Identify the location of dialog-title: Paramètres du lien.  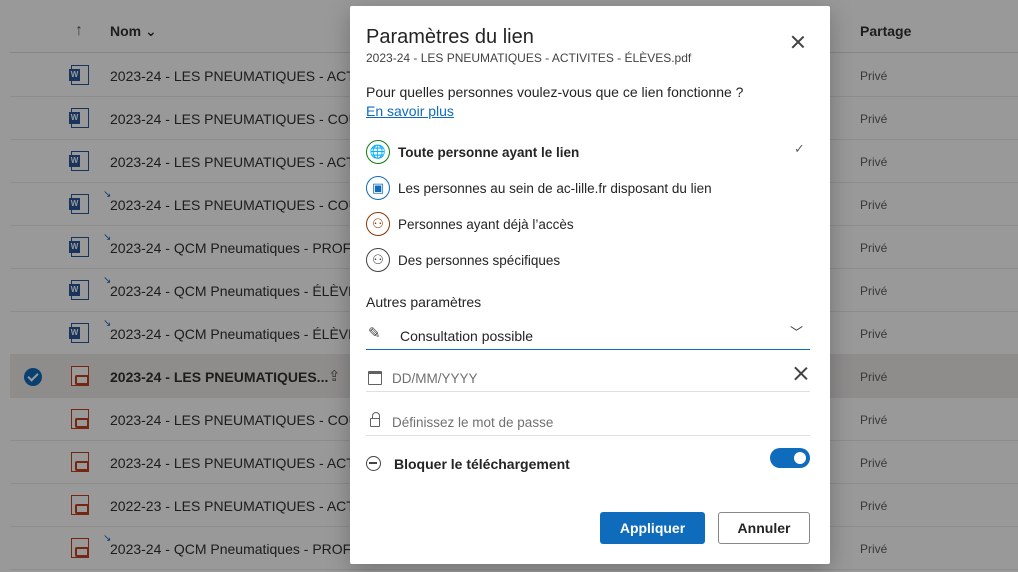
(450, 37).